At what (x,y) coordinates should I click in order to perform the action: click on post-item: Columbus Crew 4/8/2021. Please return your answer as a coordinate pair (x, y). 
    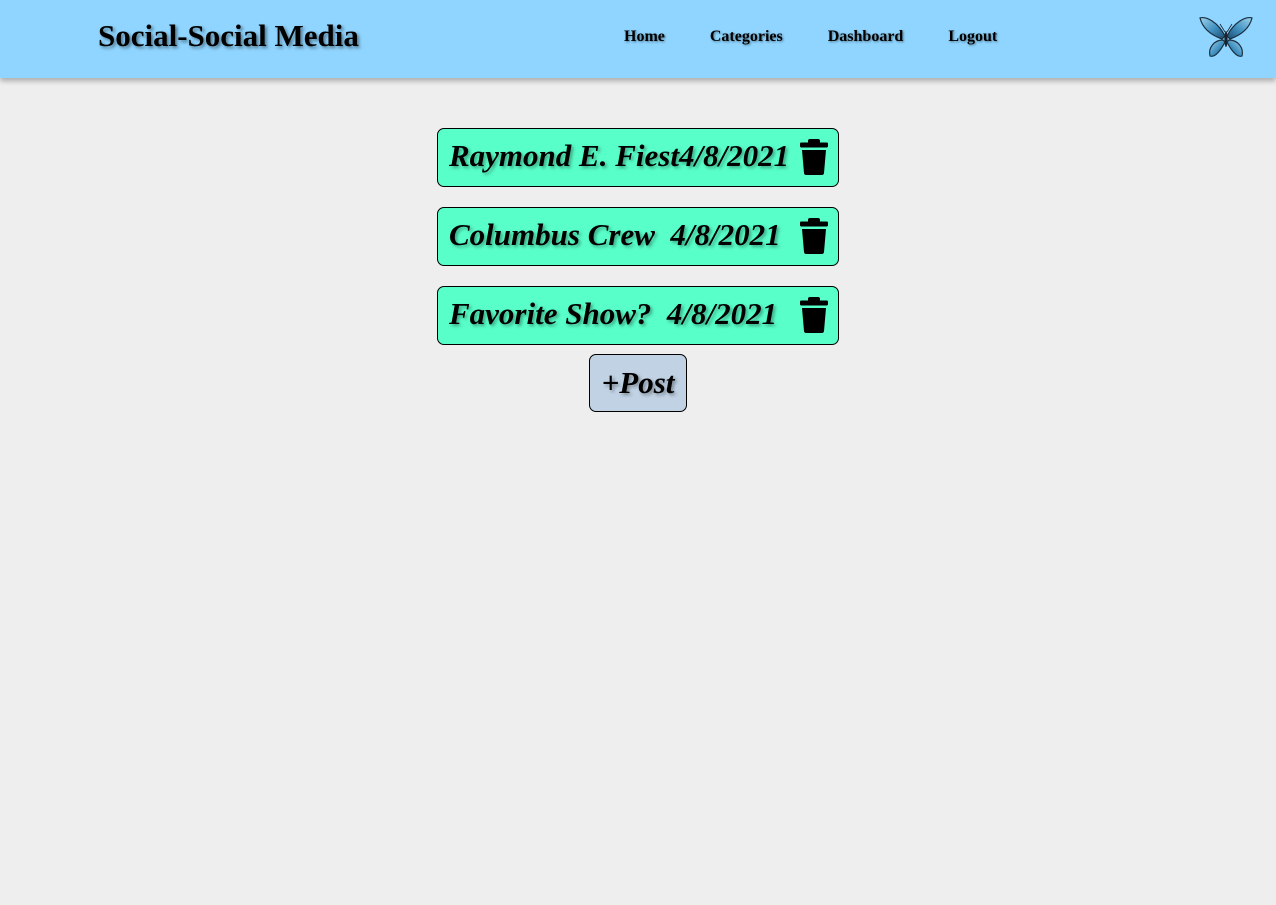
    Looking at the image, I should click on (638, 236).